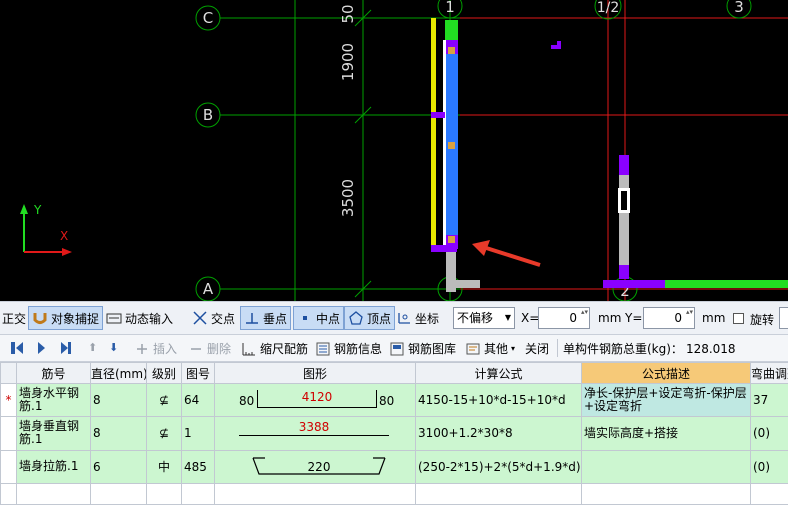  What do you see at coordinates (394, 493) in the screenshot?
I see `table-row-empty` at bounding box center [394, 493].